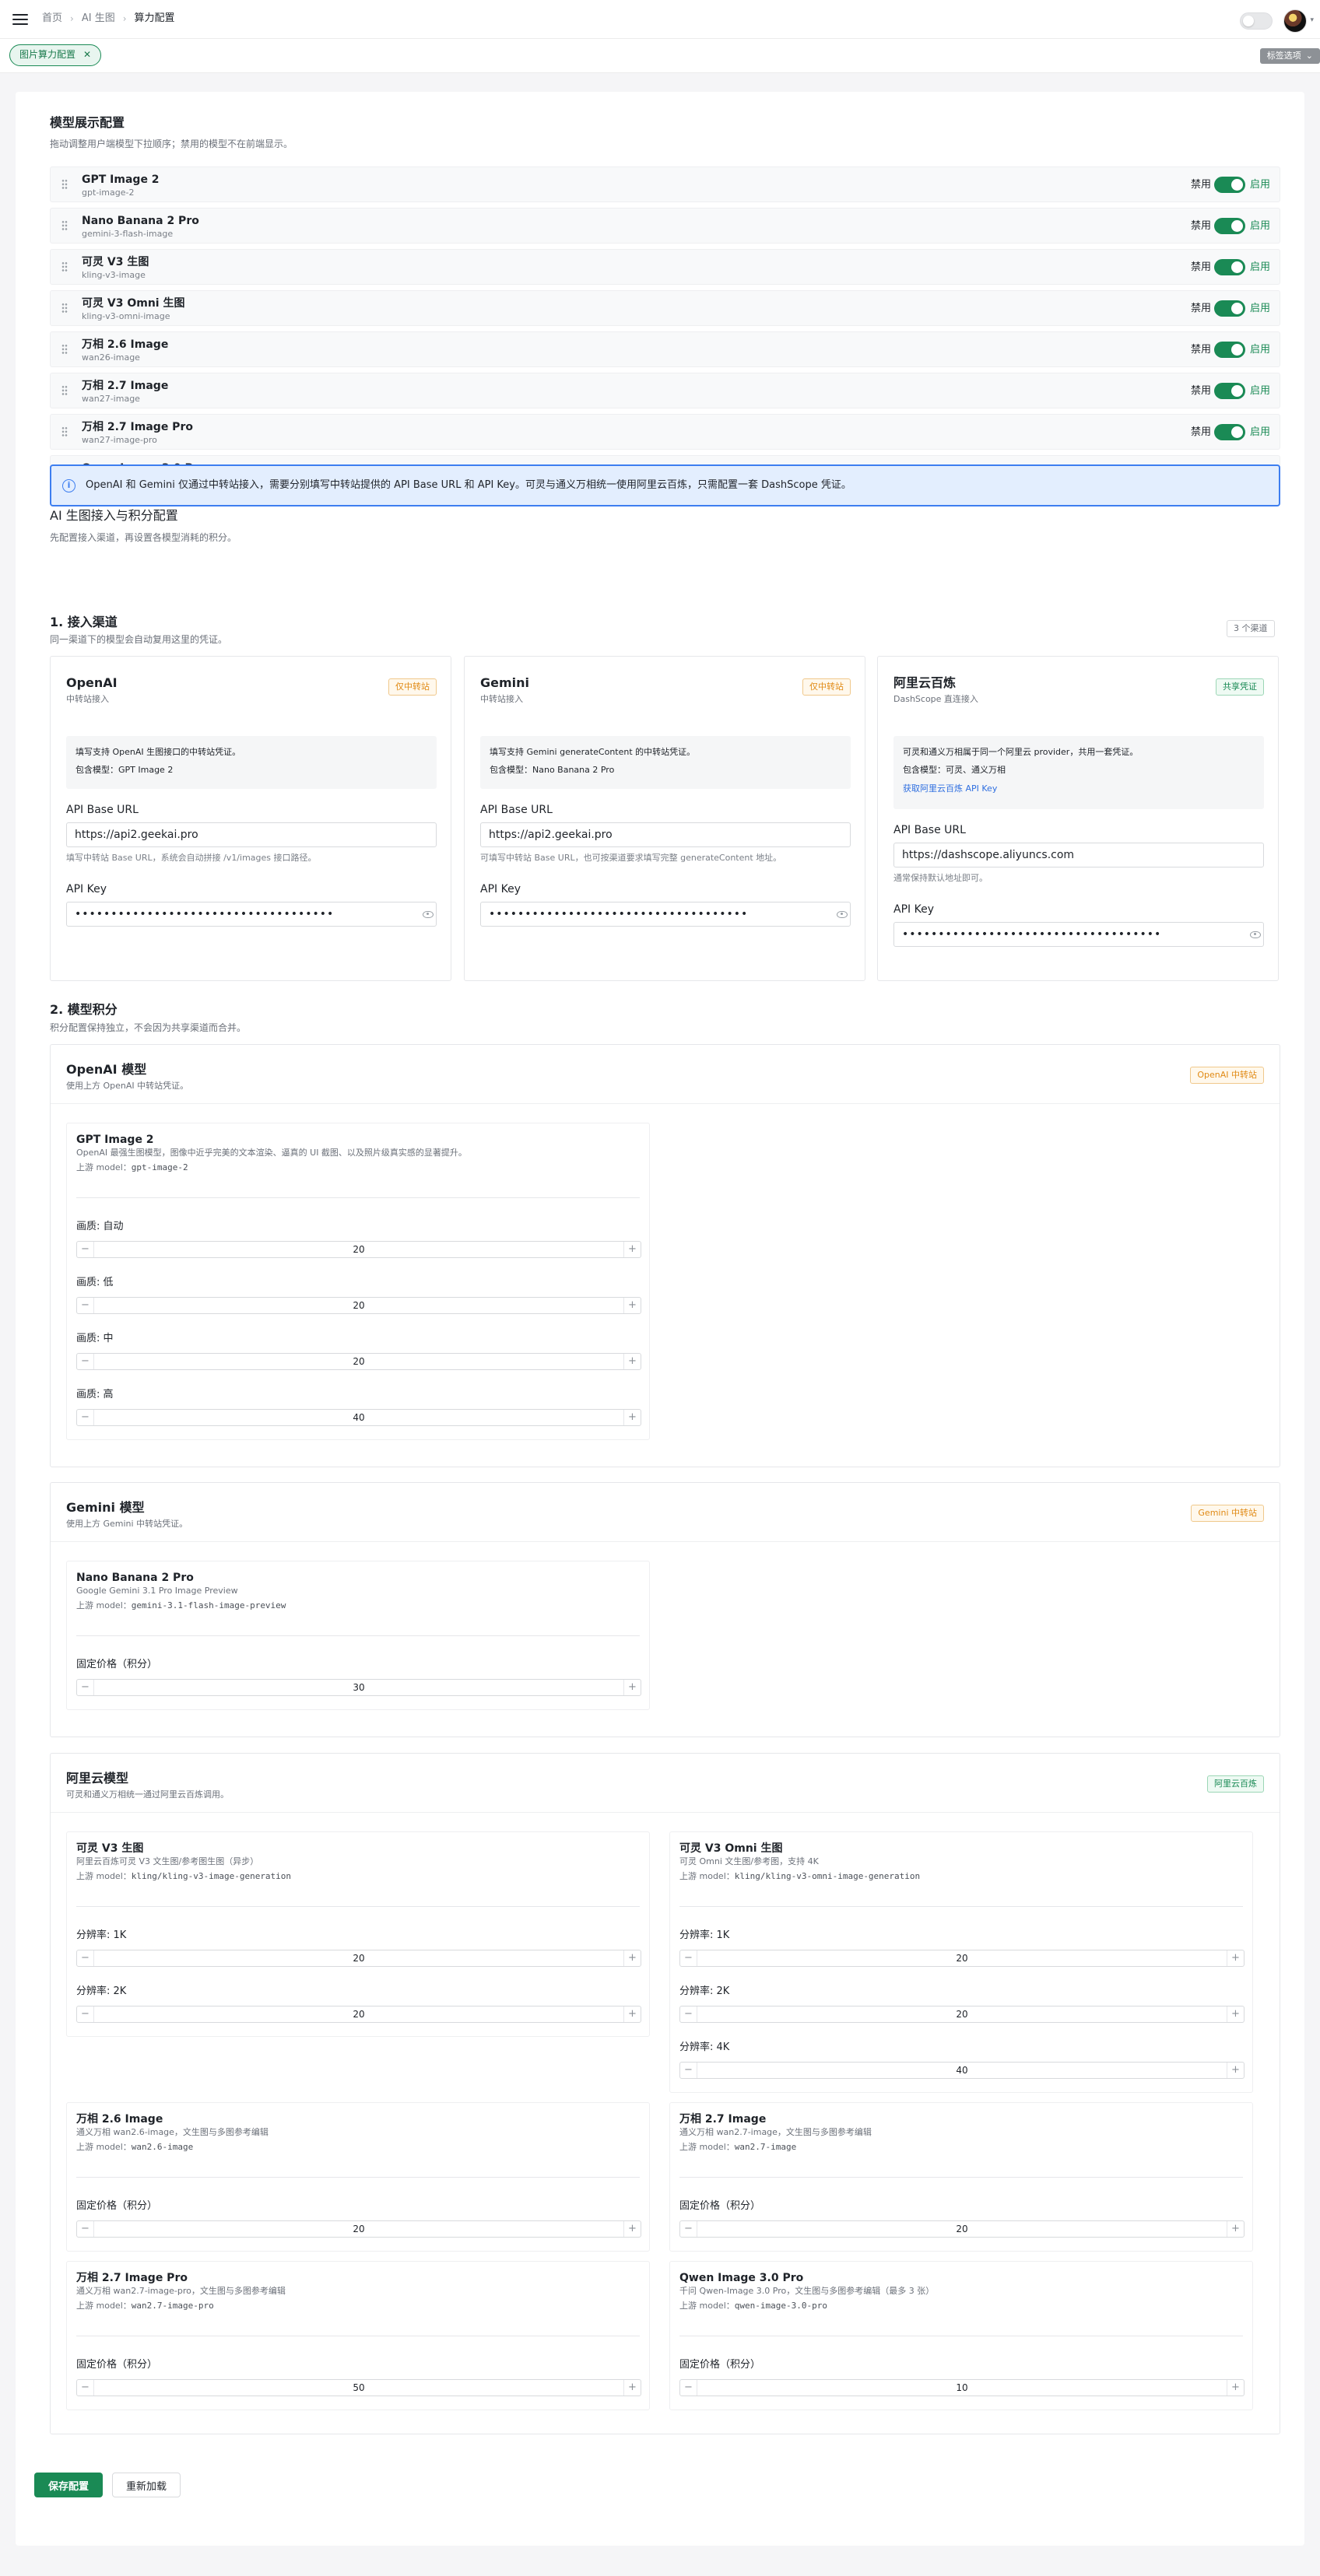 The height and width of the screenshot is (2576, 1320). What do you see at coordinates (1290, 56) in the screenshot?
I see `tag-options-button: 标签选项 ⌄` at bounding box center [1290, 56].